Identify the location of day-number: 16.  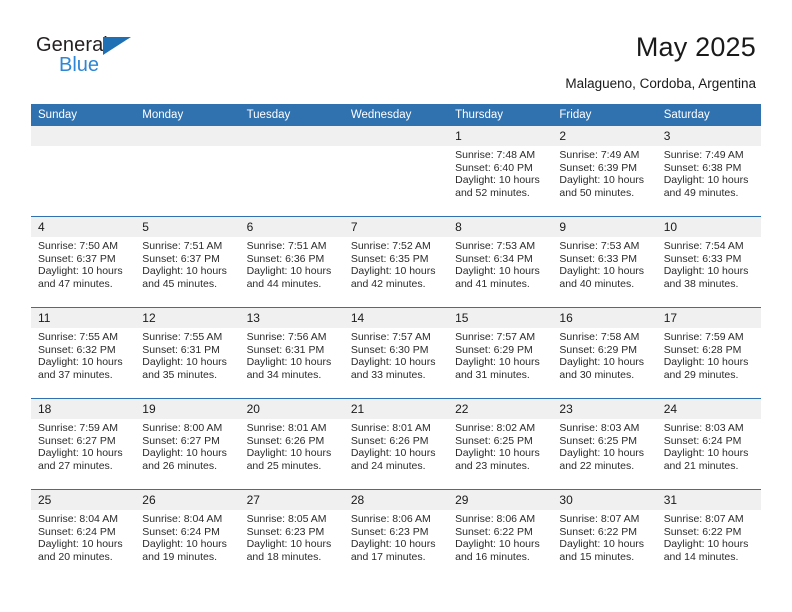
(604, 318).